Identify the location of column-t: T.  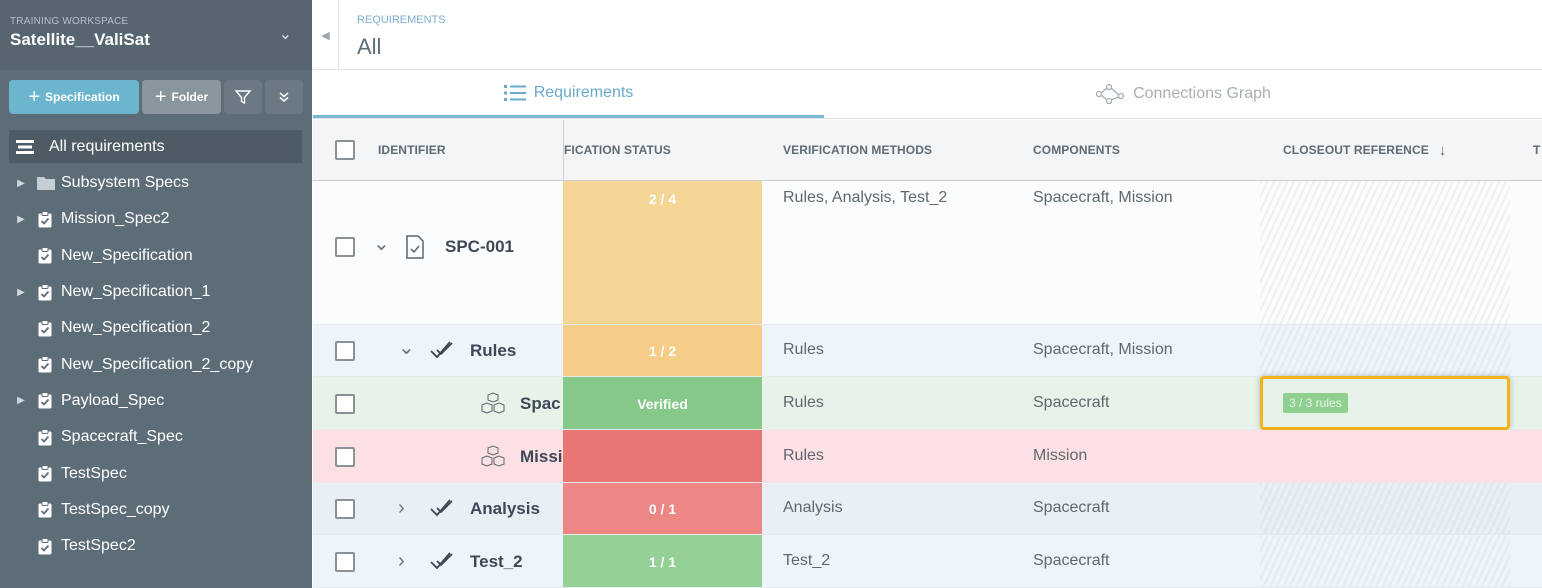
(1536, 150).